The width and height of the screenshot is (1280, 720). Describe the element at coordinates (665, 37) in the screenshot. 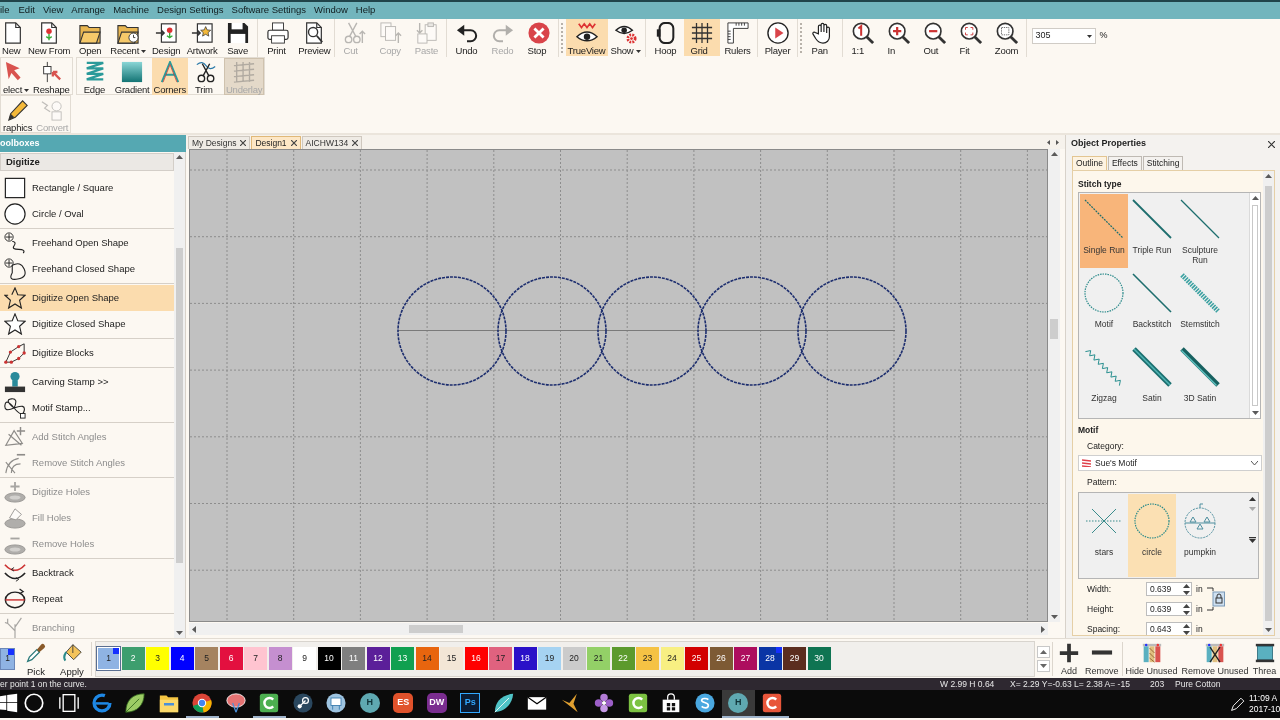

I see `toolbar-button: Hoop` at that location.